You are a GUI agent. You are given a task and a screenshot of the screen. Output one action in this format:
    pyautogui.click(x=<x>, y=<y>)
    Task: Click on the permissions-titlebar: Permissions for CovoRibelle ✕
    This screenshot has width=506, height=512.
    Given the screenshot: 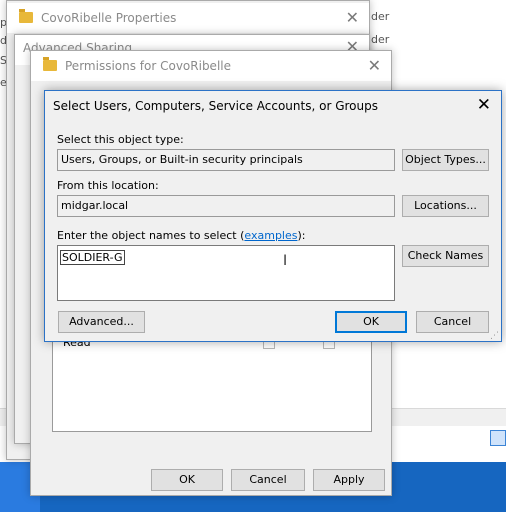 What is the action you would take?
    pyautogui.click(x=211, y=66)
    